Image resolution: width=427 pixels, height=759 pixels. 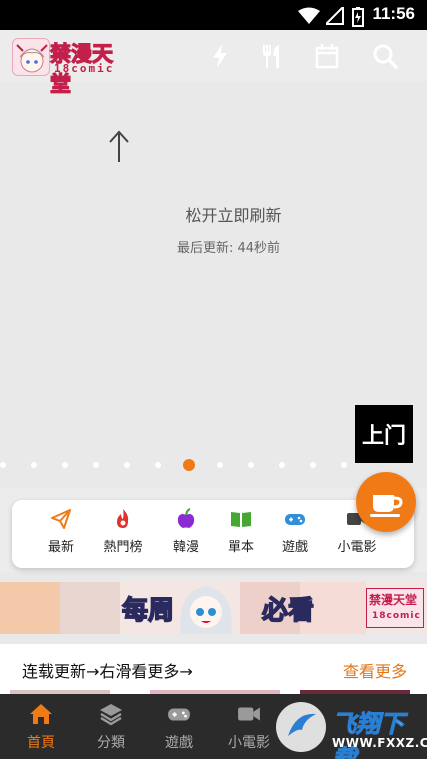 I want to click on category-label: 熱門榜, so click(x=123, y=547).